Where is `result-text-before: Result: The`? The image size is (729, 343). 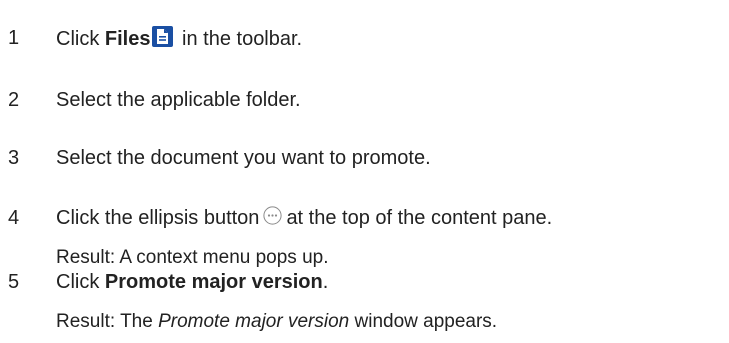
result-text-before: Result: The is located at coordinates (107, 321).